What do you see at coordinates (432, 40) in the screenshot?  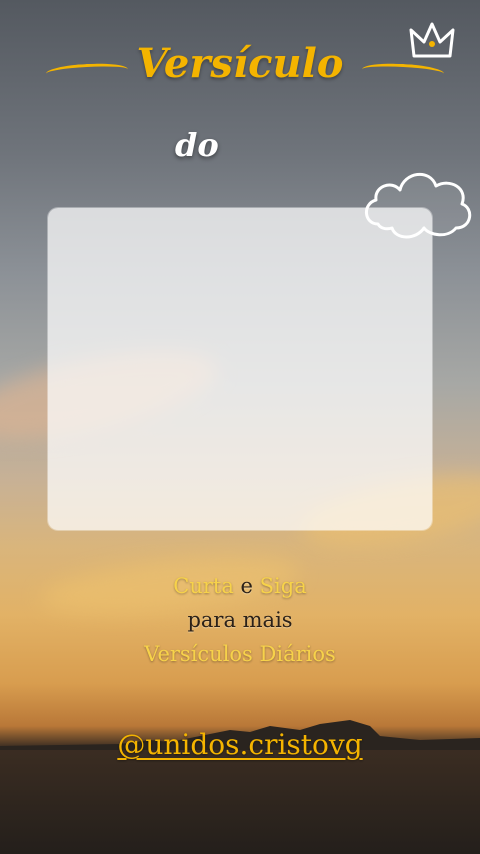 I see `crown-icon` at bounding box center [432, 40].